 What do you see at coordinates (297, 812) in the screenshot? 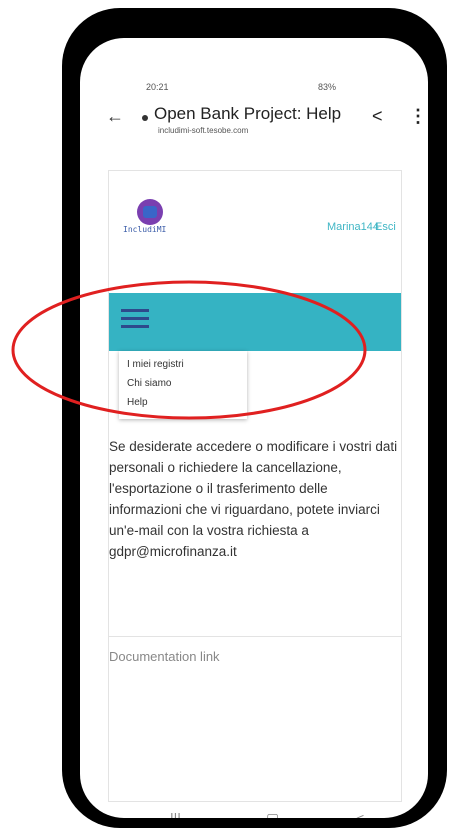
I see `android-nav-bar: ||| ▢ <` at bounding box center [297, 812].